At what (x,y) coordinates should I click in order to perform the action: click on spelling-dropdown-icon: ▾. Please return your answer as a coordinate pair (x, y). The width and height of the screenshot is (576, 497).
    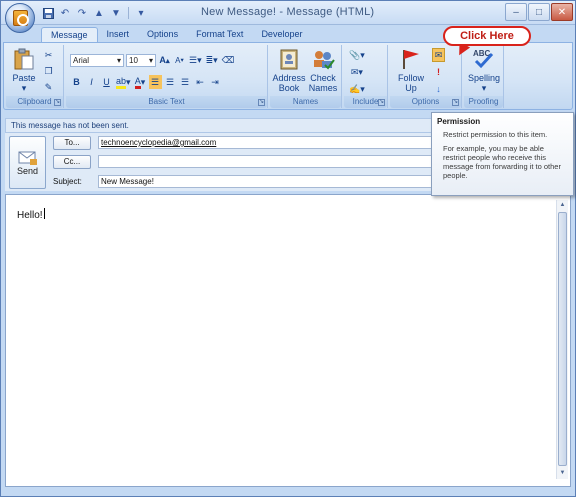
    Looking at the image, I should click on (484, 88).